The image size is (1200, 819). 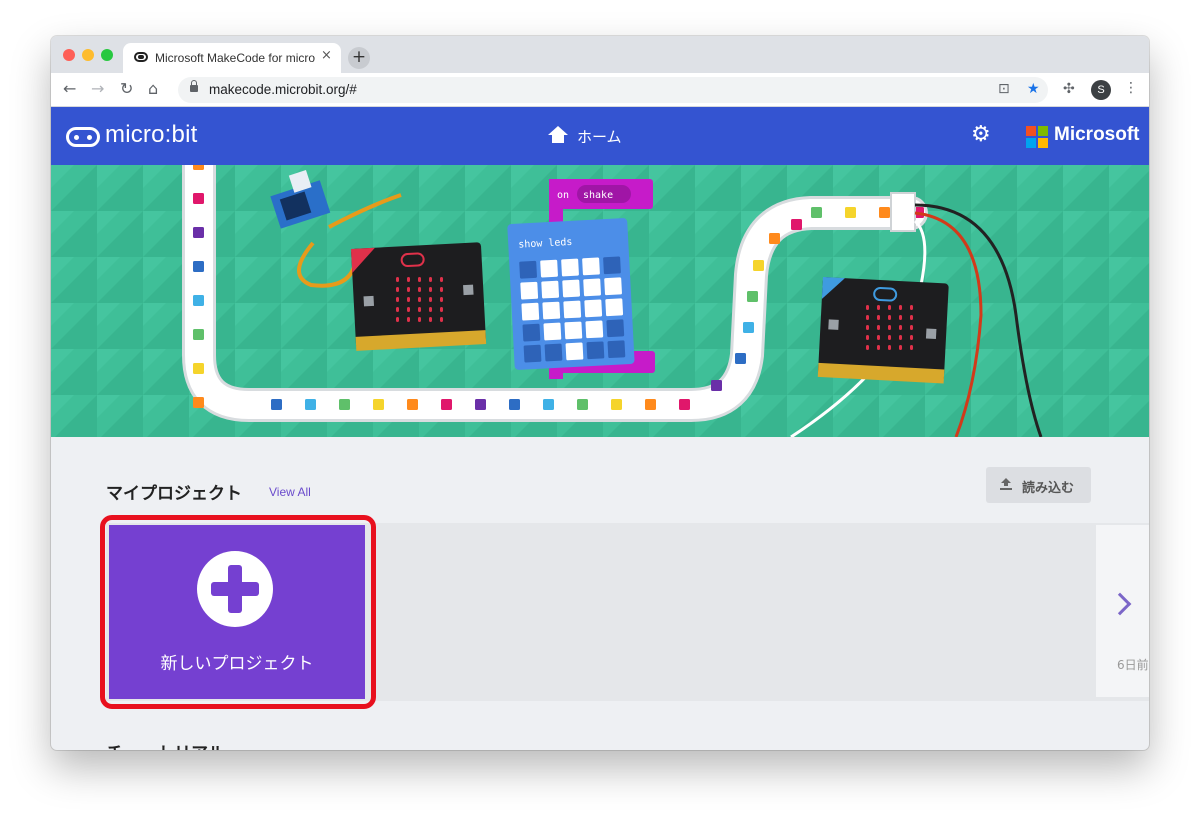 What do you see at coordinates (1004, 89) in the screenshot?
I see `translate-icon: ⊡` at bounding box center [1004, 89].